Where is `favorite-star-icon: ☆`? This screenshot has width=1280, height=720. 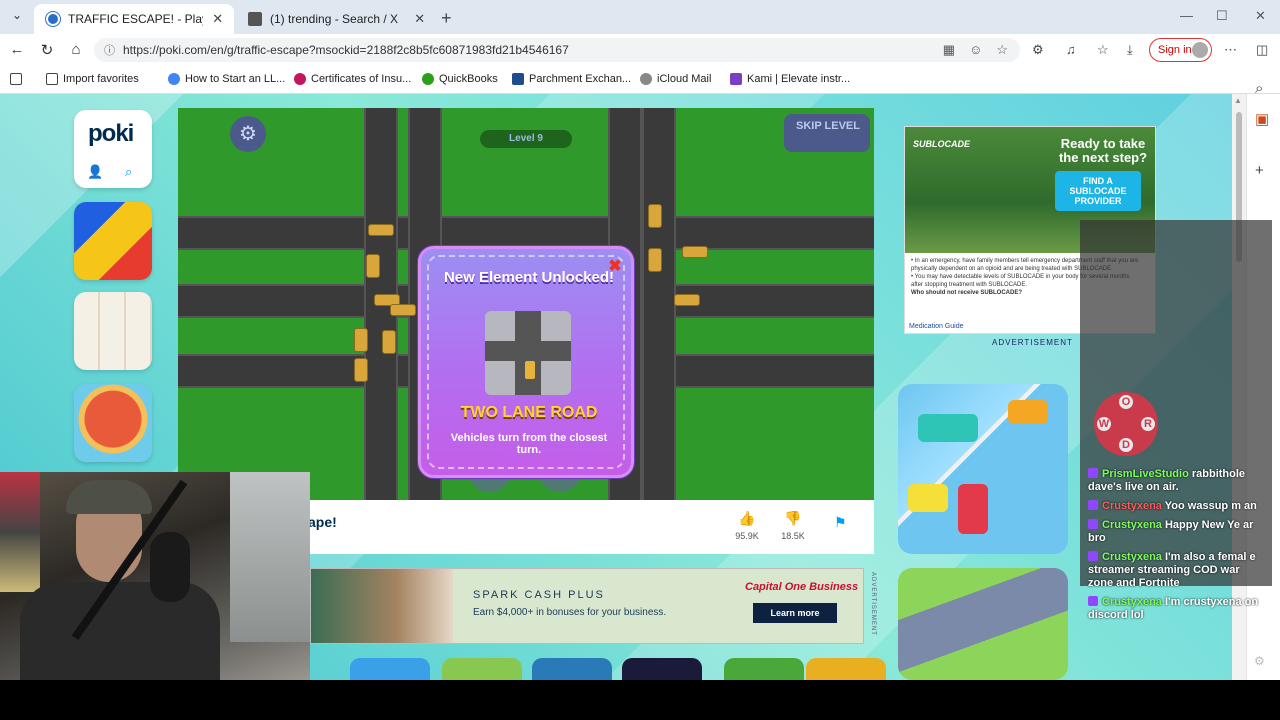
favorite-star-icon: ☆ is located at coordinates (1002, 50).